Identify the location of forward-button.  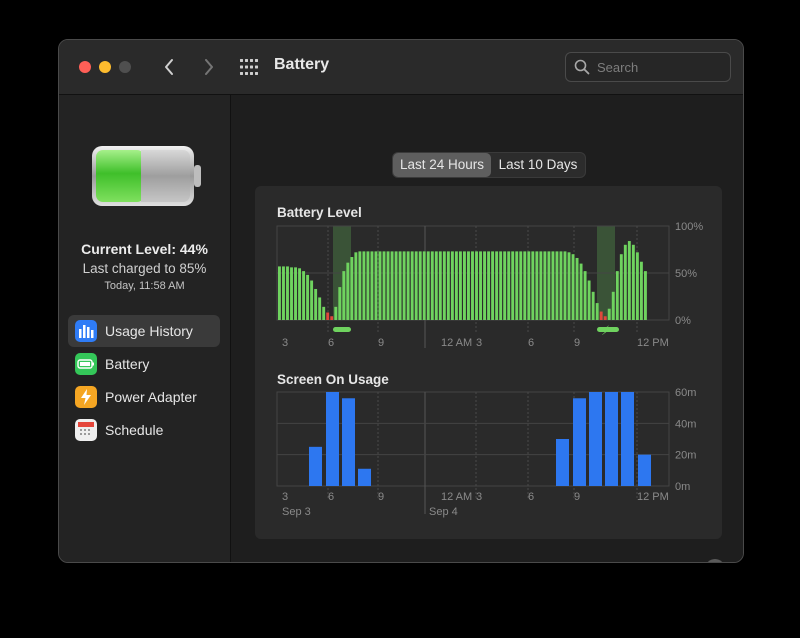
(208, 67).